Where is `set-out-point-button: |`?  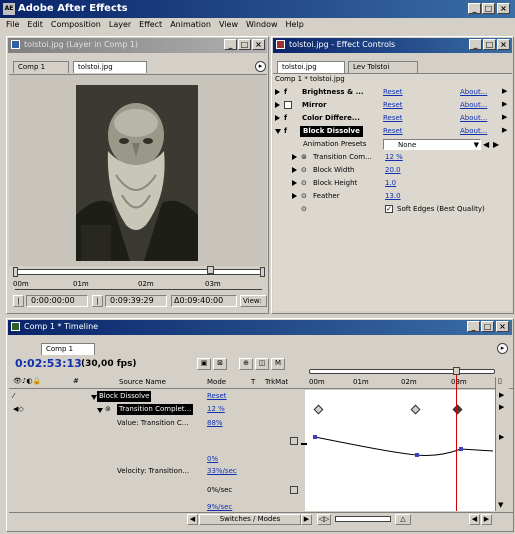 set-out-point-button: | is located at coordinates (97, 301).